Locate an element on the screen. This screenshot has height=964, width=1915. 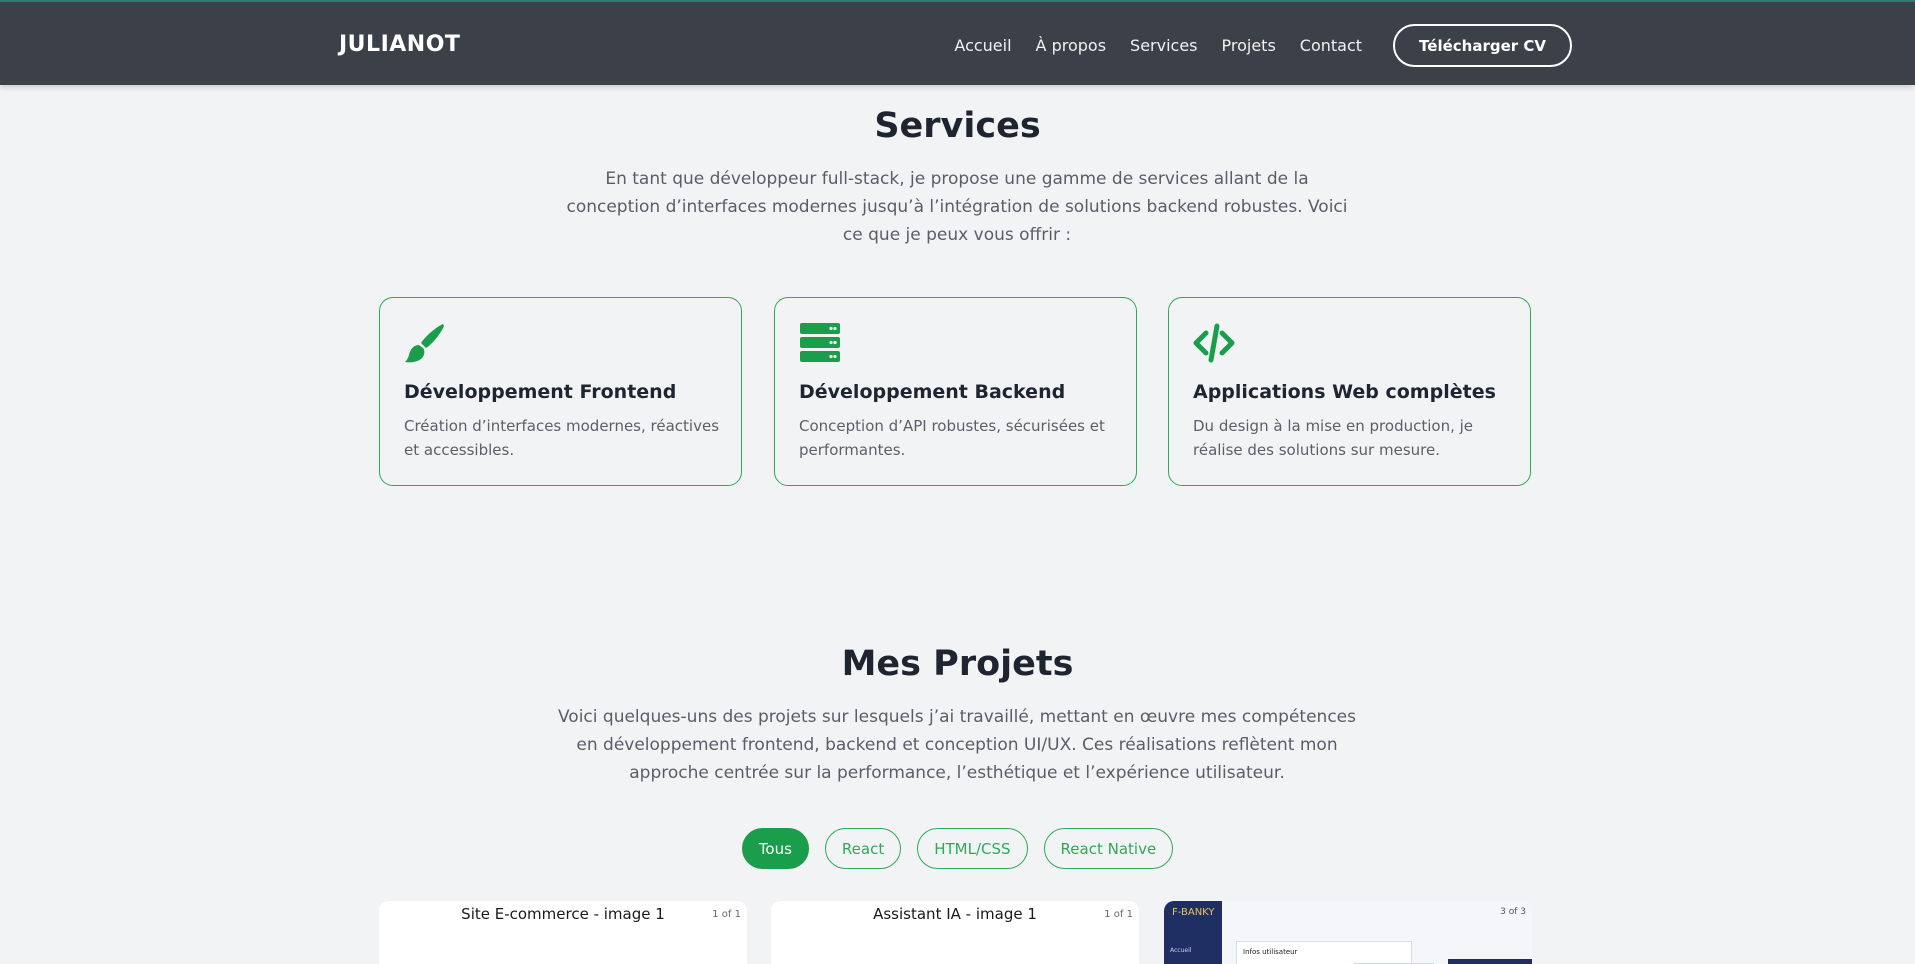
project-filters: Tous React HTML/CSS React Native is located at coordinates (957, 848).